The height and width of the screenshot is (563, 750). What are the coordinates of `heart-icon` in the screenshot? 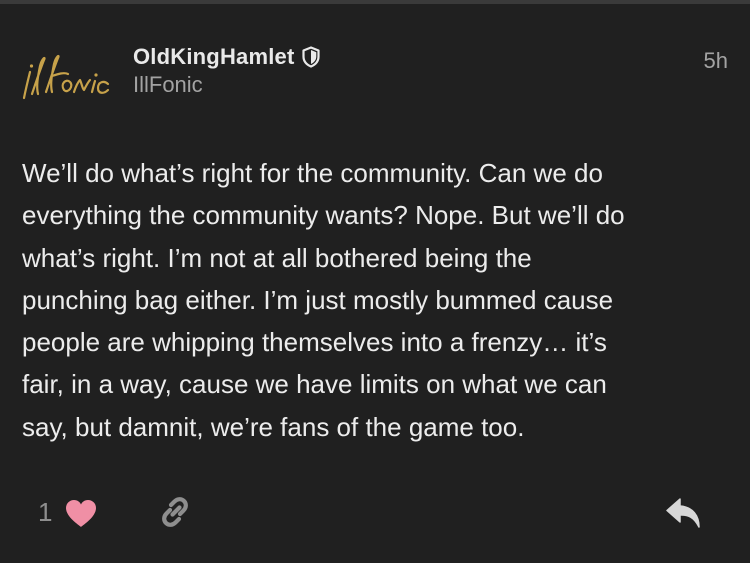 It's located at (81, 513).